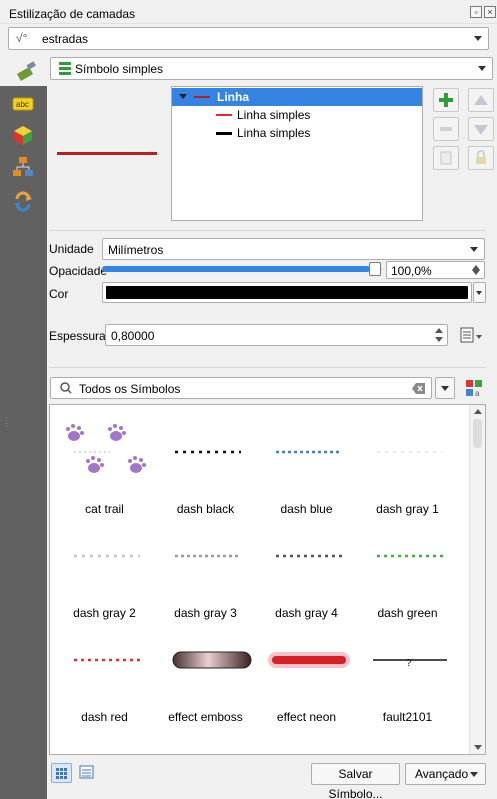  I want to click on tree-item-layer-2: Linha simples, so click(297, 133).